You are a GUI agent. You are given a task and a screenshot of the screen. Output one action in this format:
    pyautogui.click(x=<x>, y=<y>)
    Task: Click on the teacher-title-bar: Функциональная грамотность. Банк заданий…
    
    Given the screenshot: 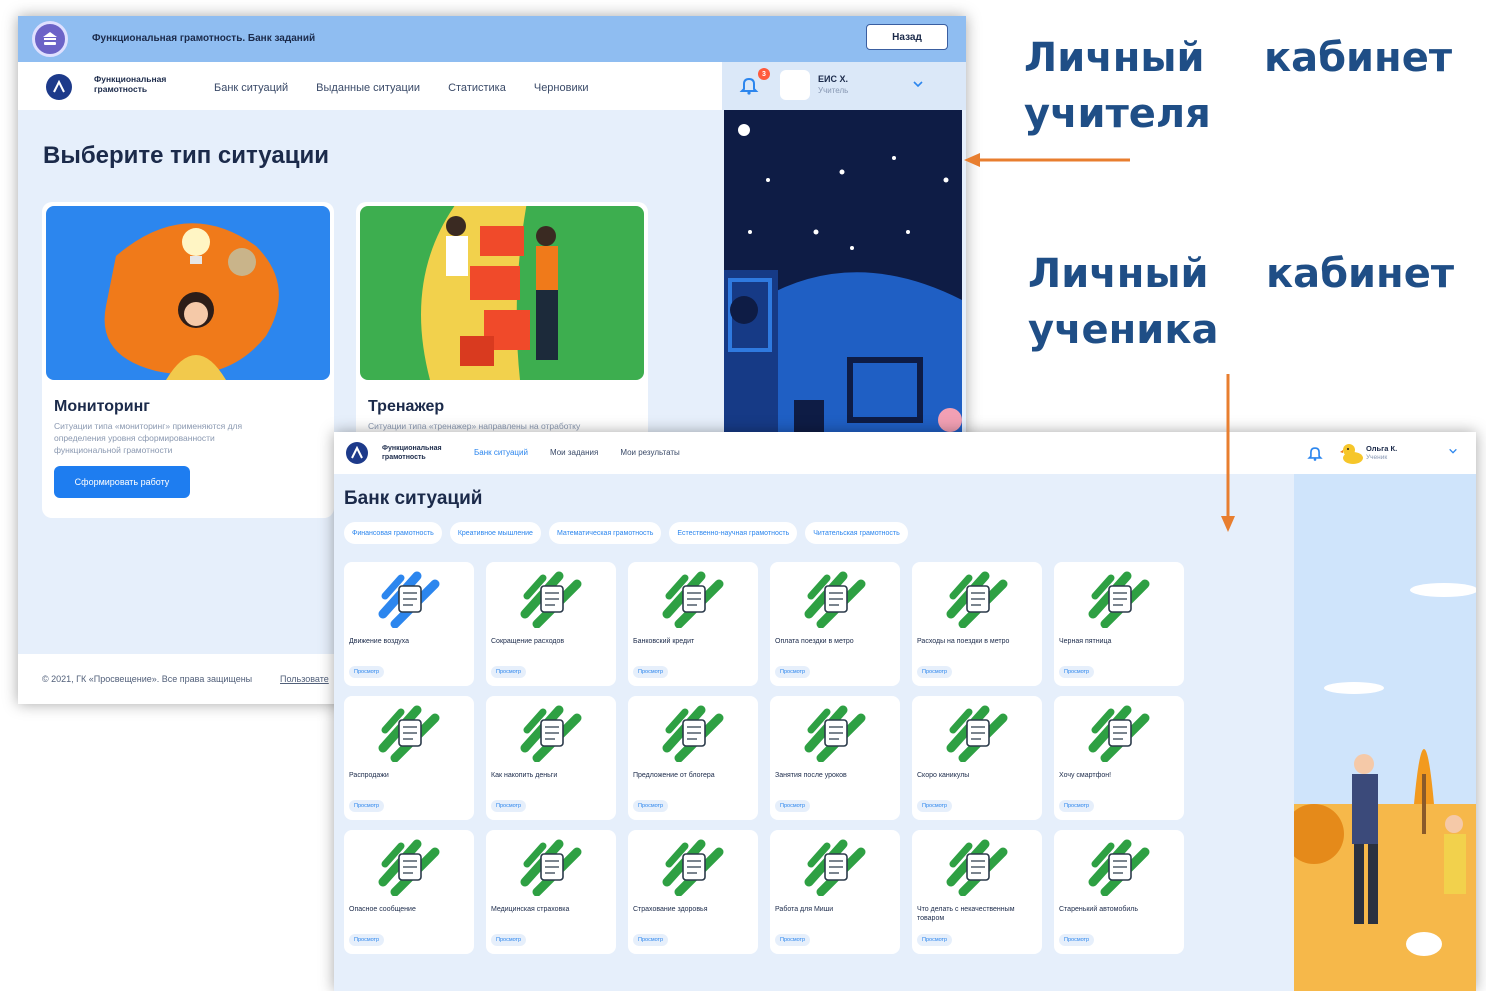 What is the action you would take?
    pyautogui.click(x=492, y=39)
    